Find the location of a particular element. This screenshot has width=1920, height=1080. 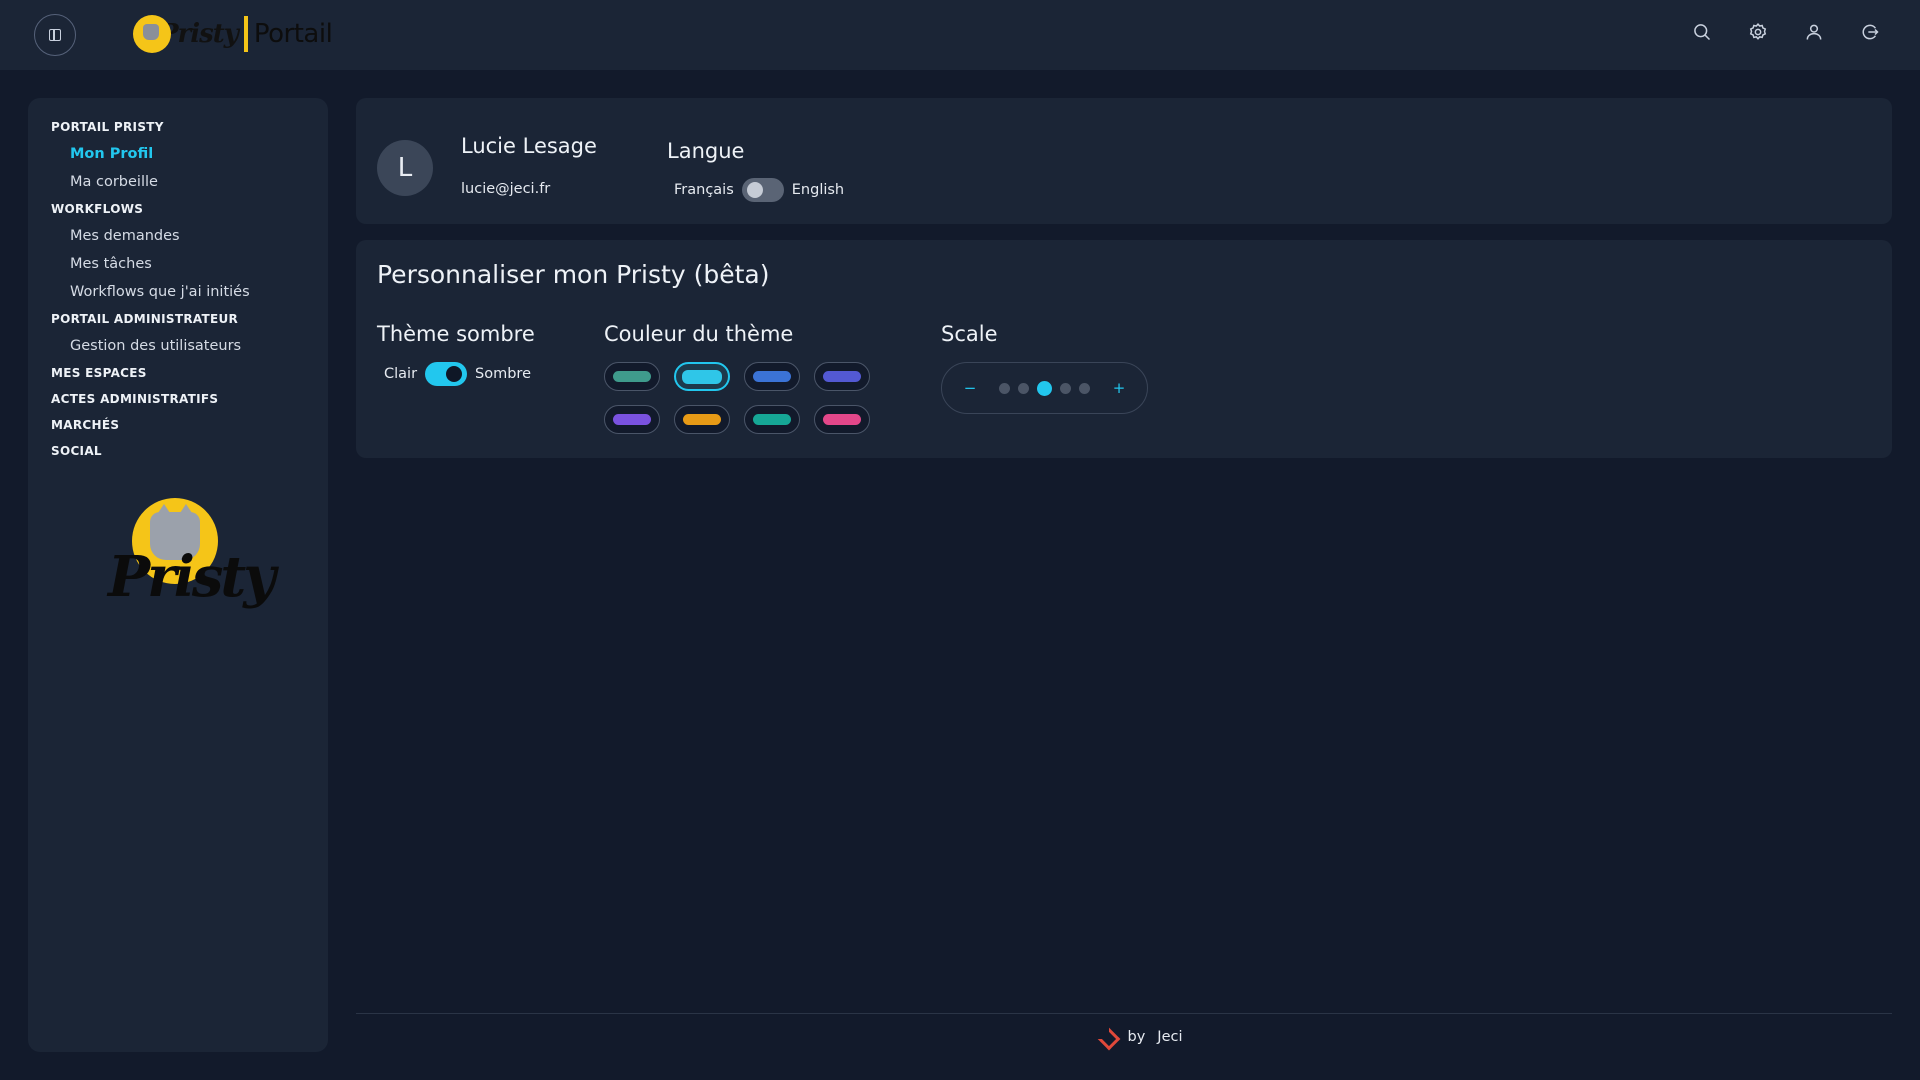

logout-icon is located at coordinates (1870, 32).